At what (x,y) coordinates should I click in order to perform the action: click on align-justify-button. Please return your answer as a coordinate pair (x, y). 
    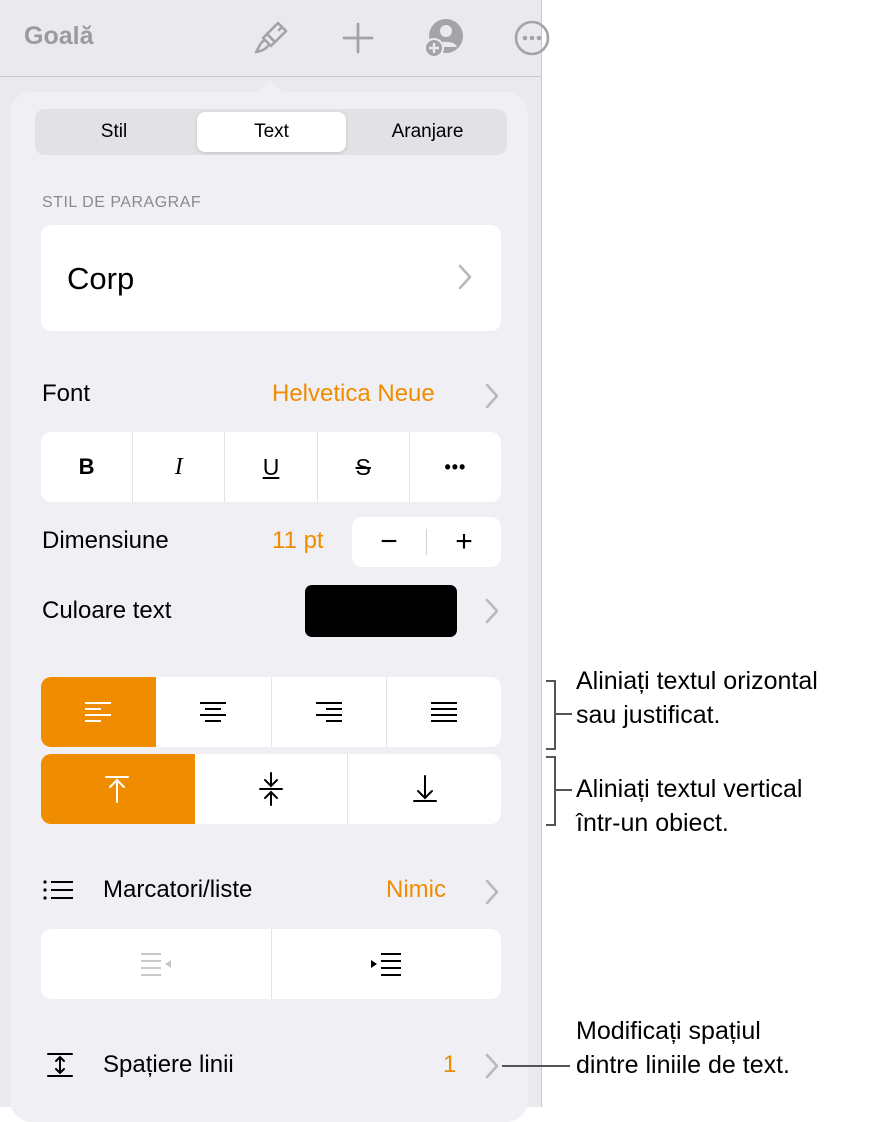
    Looking at the image, I should click on (444, 712).